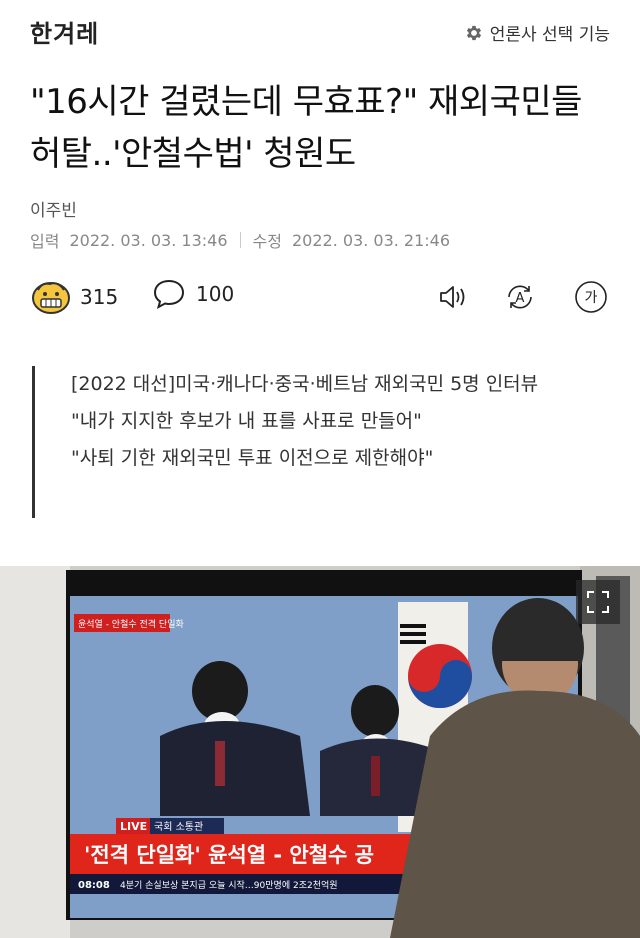 The width and height of the screenshot is (640, 938). I want to click on svg-text: A, so click(520, 298).